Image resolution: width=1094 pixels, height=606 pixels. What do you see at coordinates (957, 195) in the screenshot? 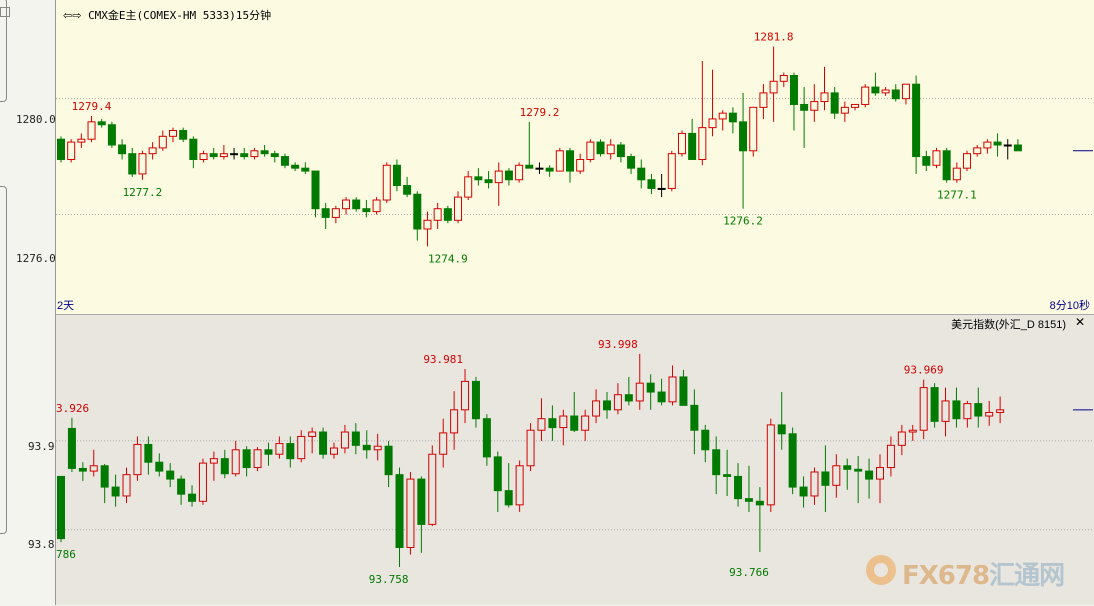
I see `price-annotation-6: 1277.1` at bounding box center [957, 195].